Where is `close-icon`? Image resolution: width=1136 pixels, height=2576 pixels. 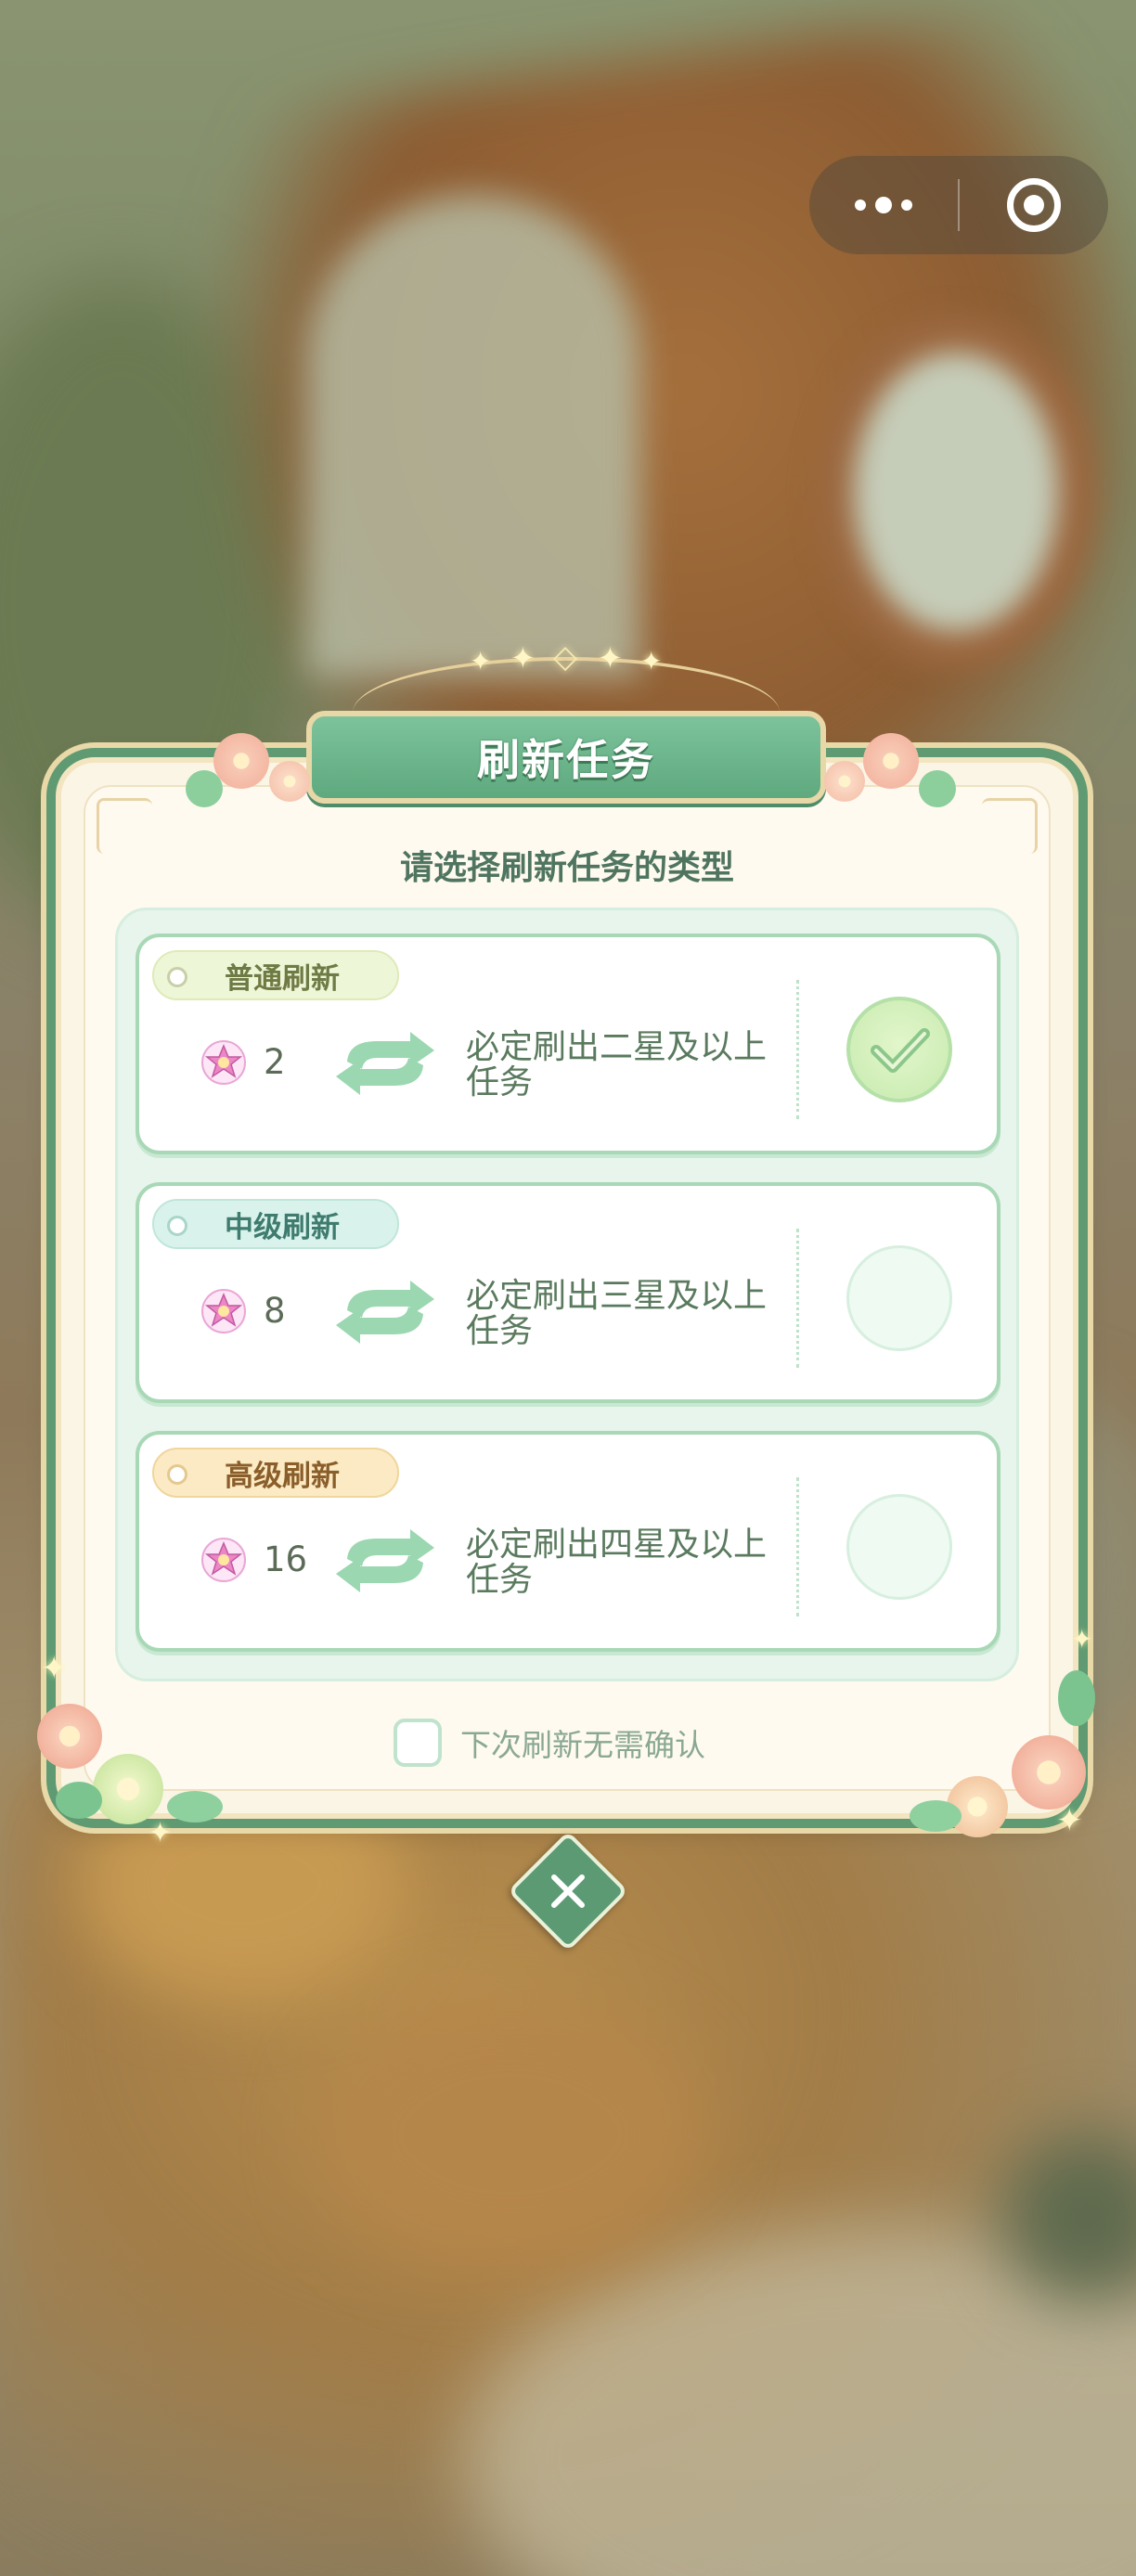
close-icon is located at coordinates (568, 1891).